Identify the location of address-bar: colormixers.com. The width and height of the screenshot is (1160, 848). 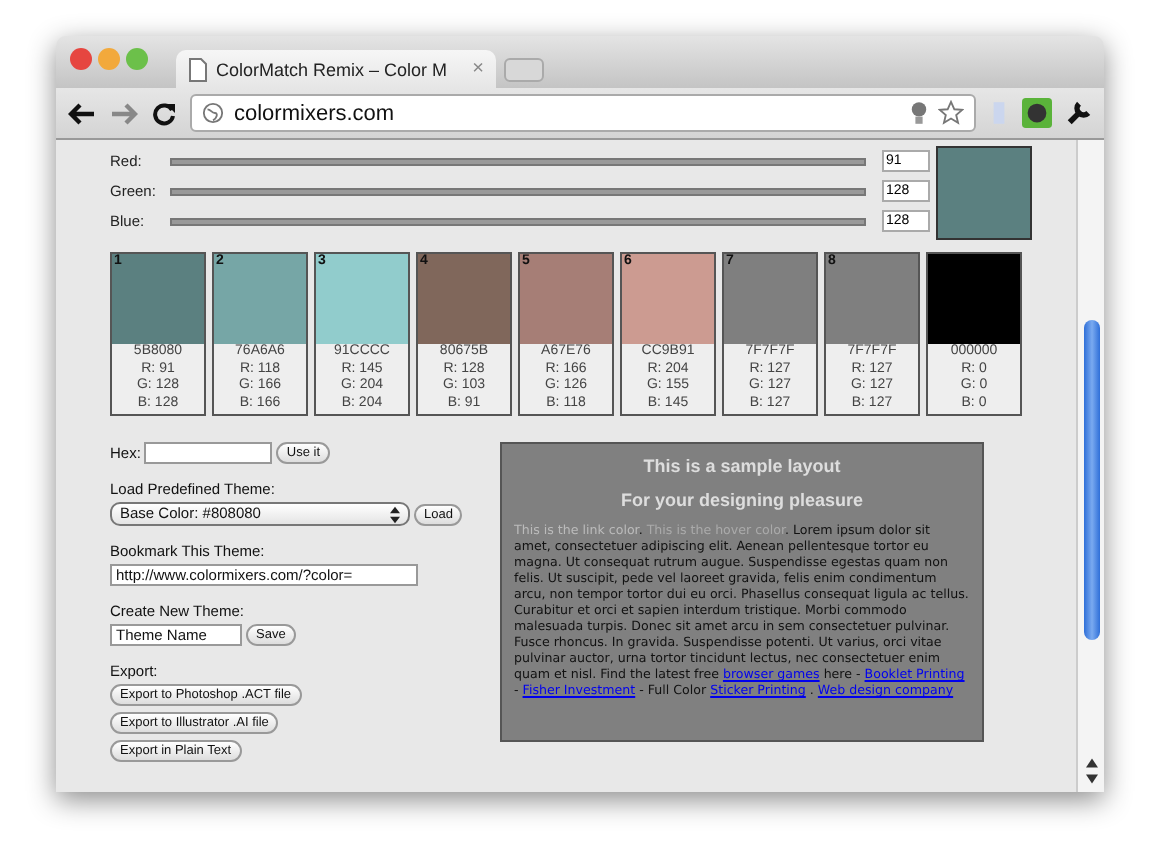
(583, 113).